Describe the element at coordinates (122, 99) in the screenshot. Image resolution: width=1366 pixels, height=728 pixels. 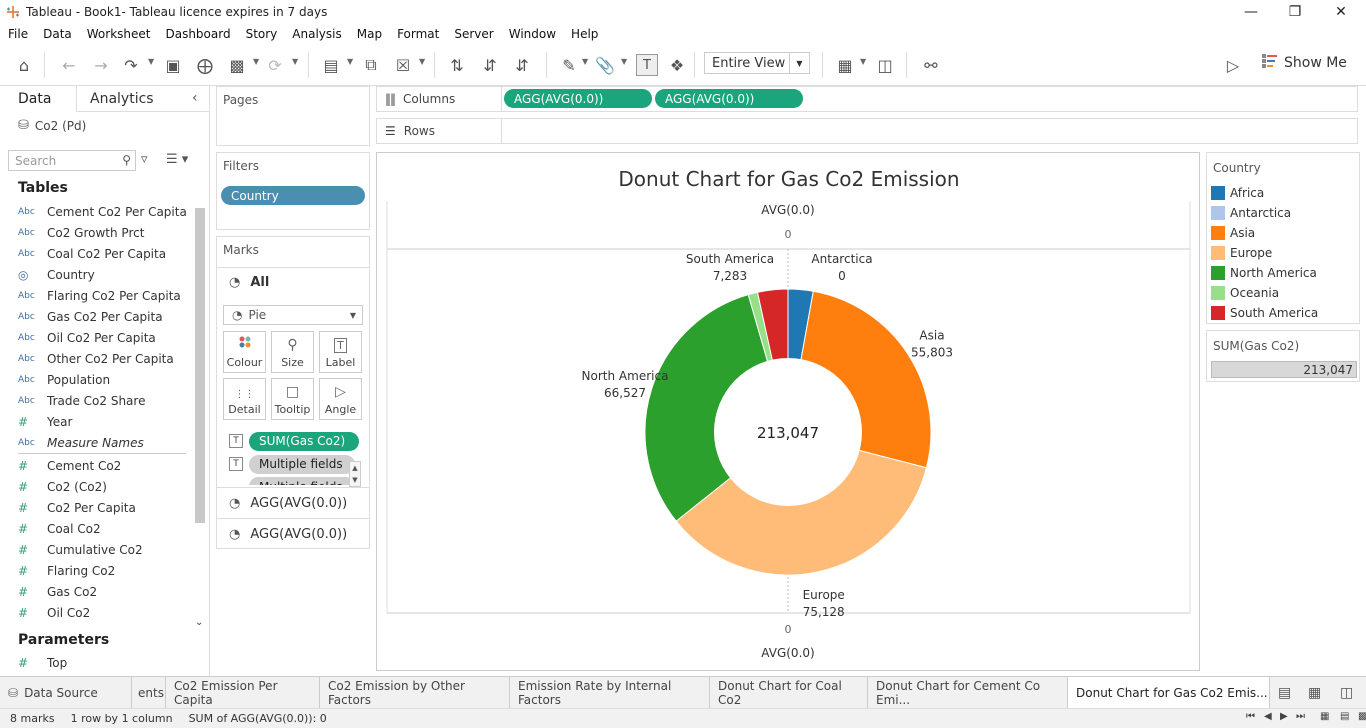
I see `tab-analytics: Analytics` at that location.